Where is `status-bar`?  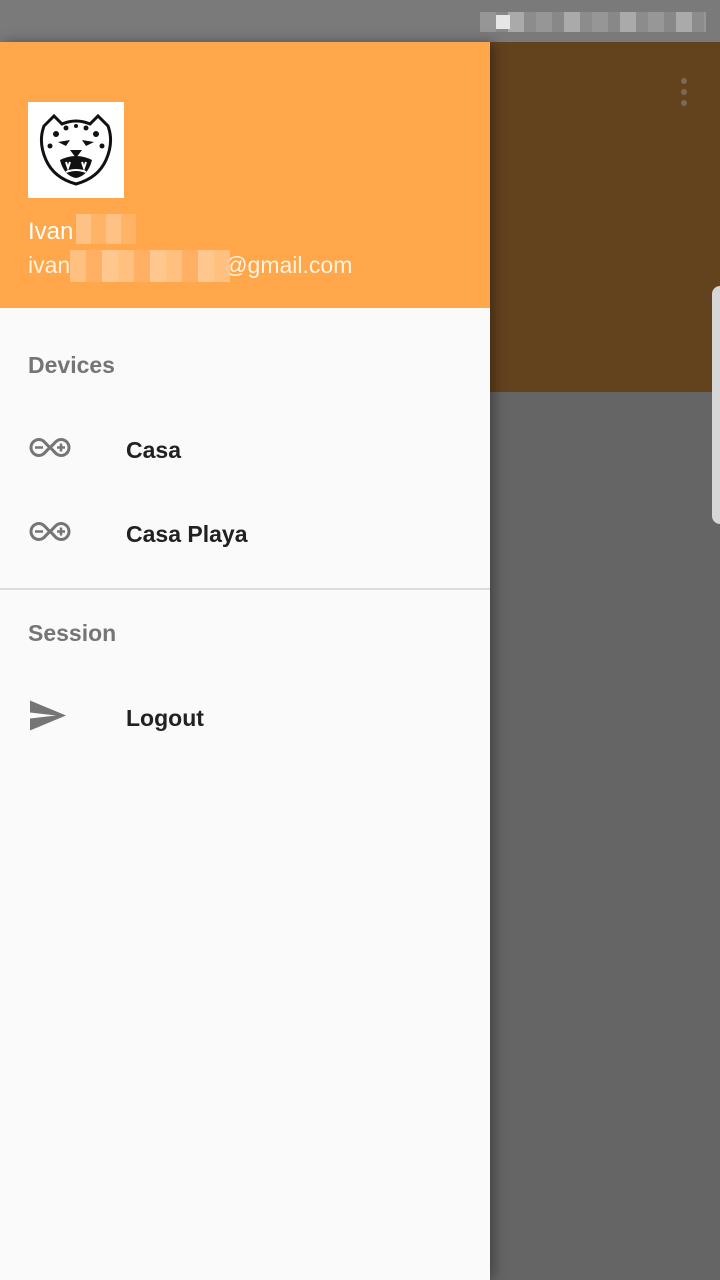 status-bar is located at coordinates (360, 21).